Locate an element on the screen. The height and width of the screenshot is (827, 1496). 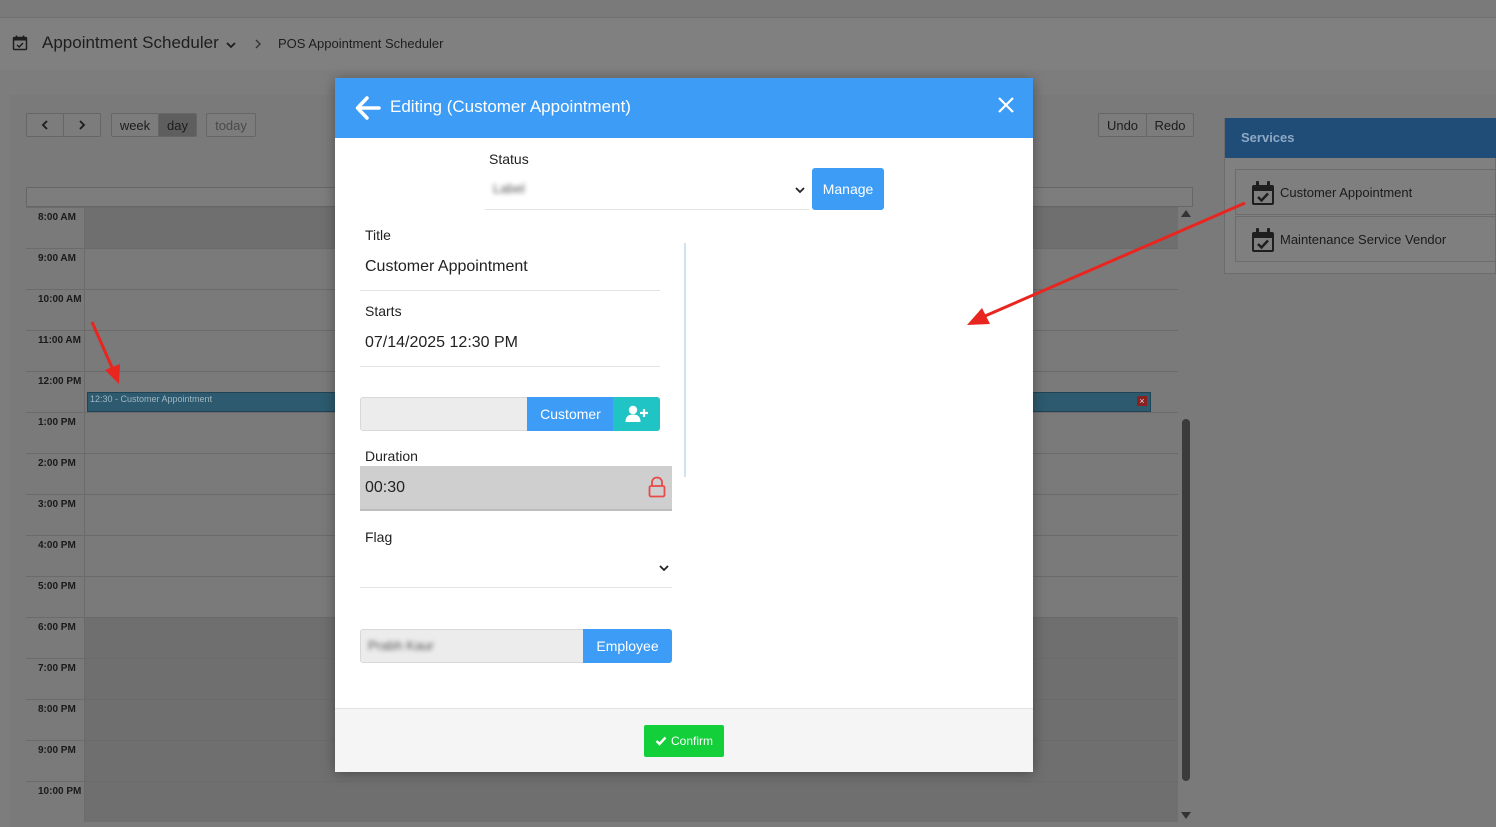
hour-label: 5:00 PM is located at coordinates (57, 586).